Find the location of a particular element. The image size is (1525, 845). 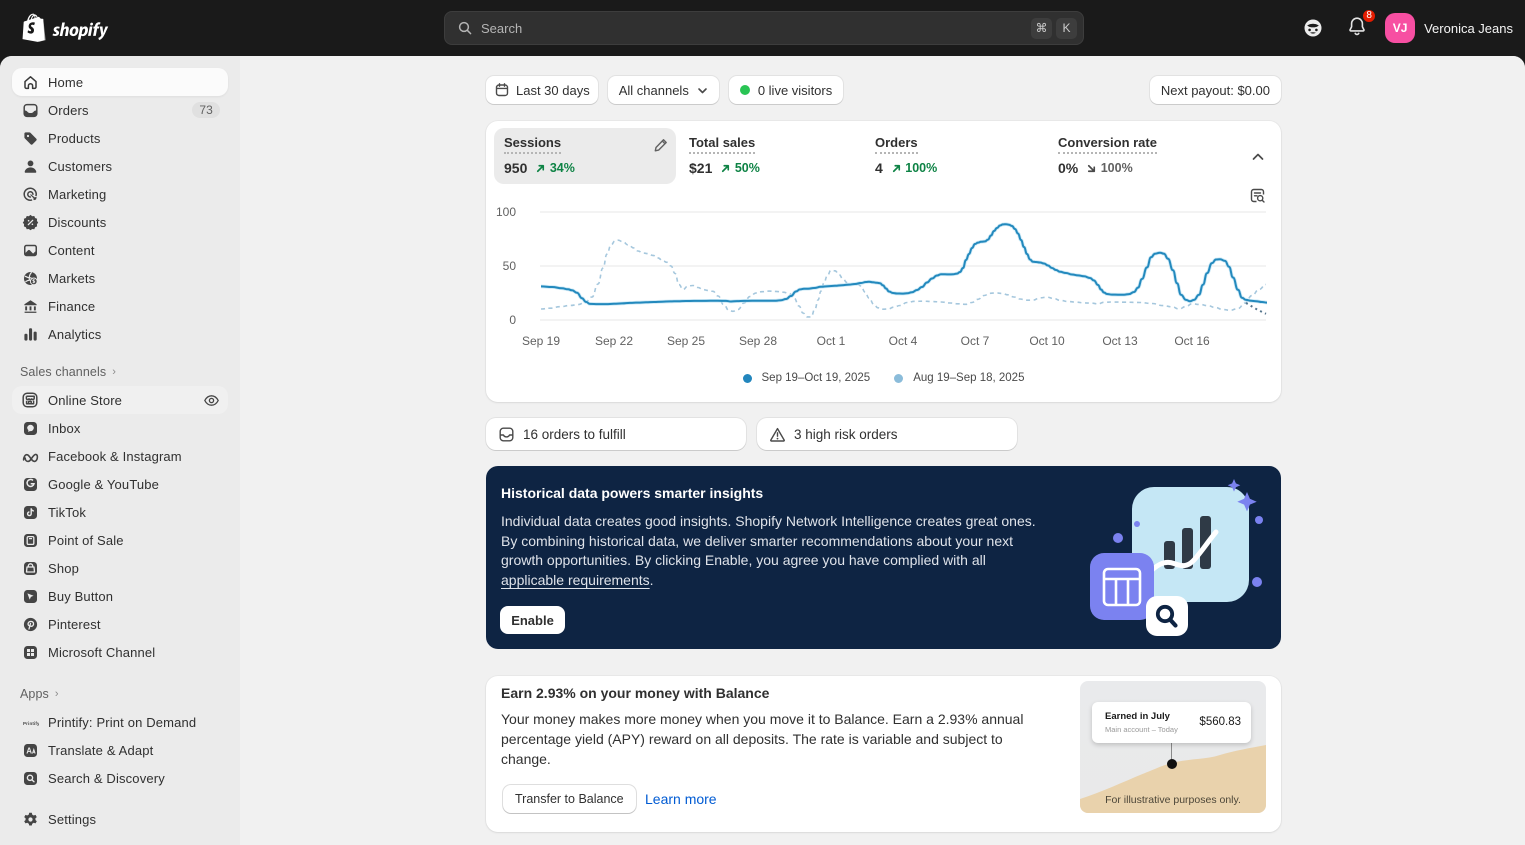

svg-text: A is located at coordinates (29, 750).